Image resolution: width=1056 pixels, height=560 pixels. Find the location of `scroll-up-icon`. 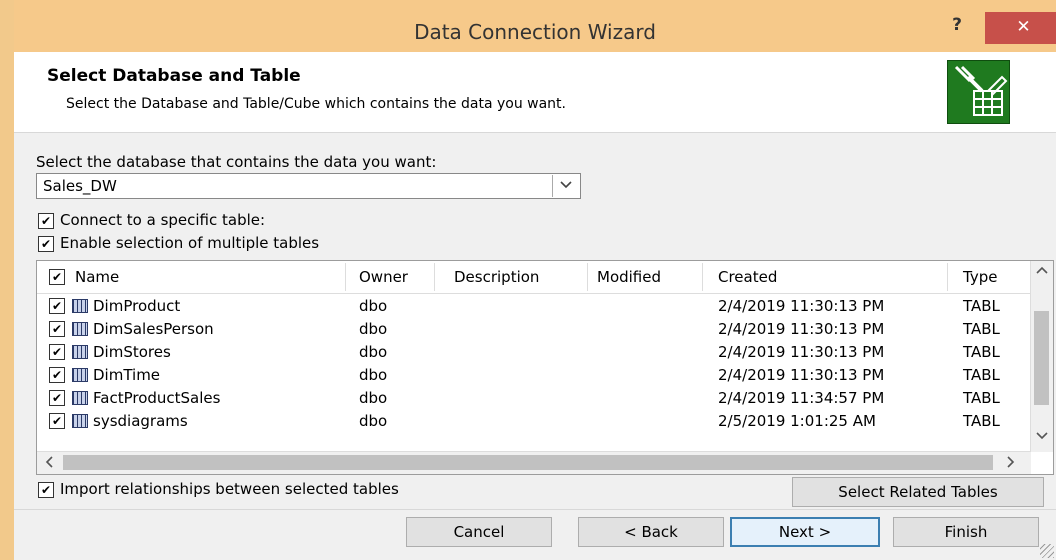

scroll-up-icon is located at coordinates (1042, 270).